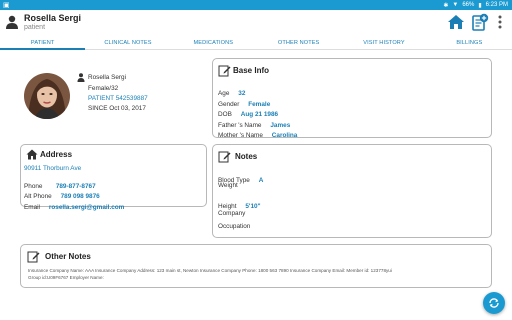 The width and height of the screenshot is (512, 320). Describe the element at coordinates (107, 77) in the screenshot. I see `profile-name: Rosella Sergi` at that location.